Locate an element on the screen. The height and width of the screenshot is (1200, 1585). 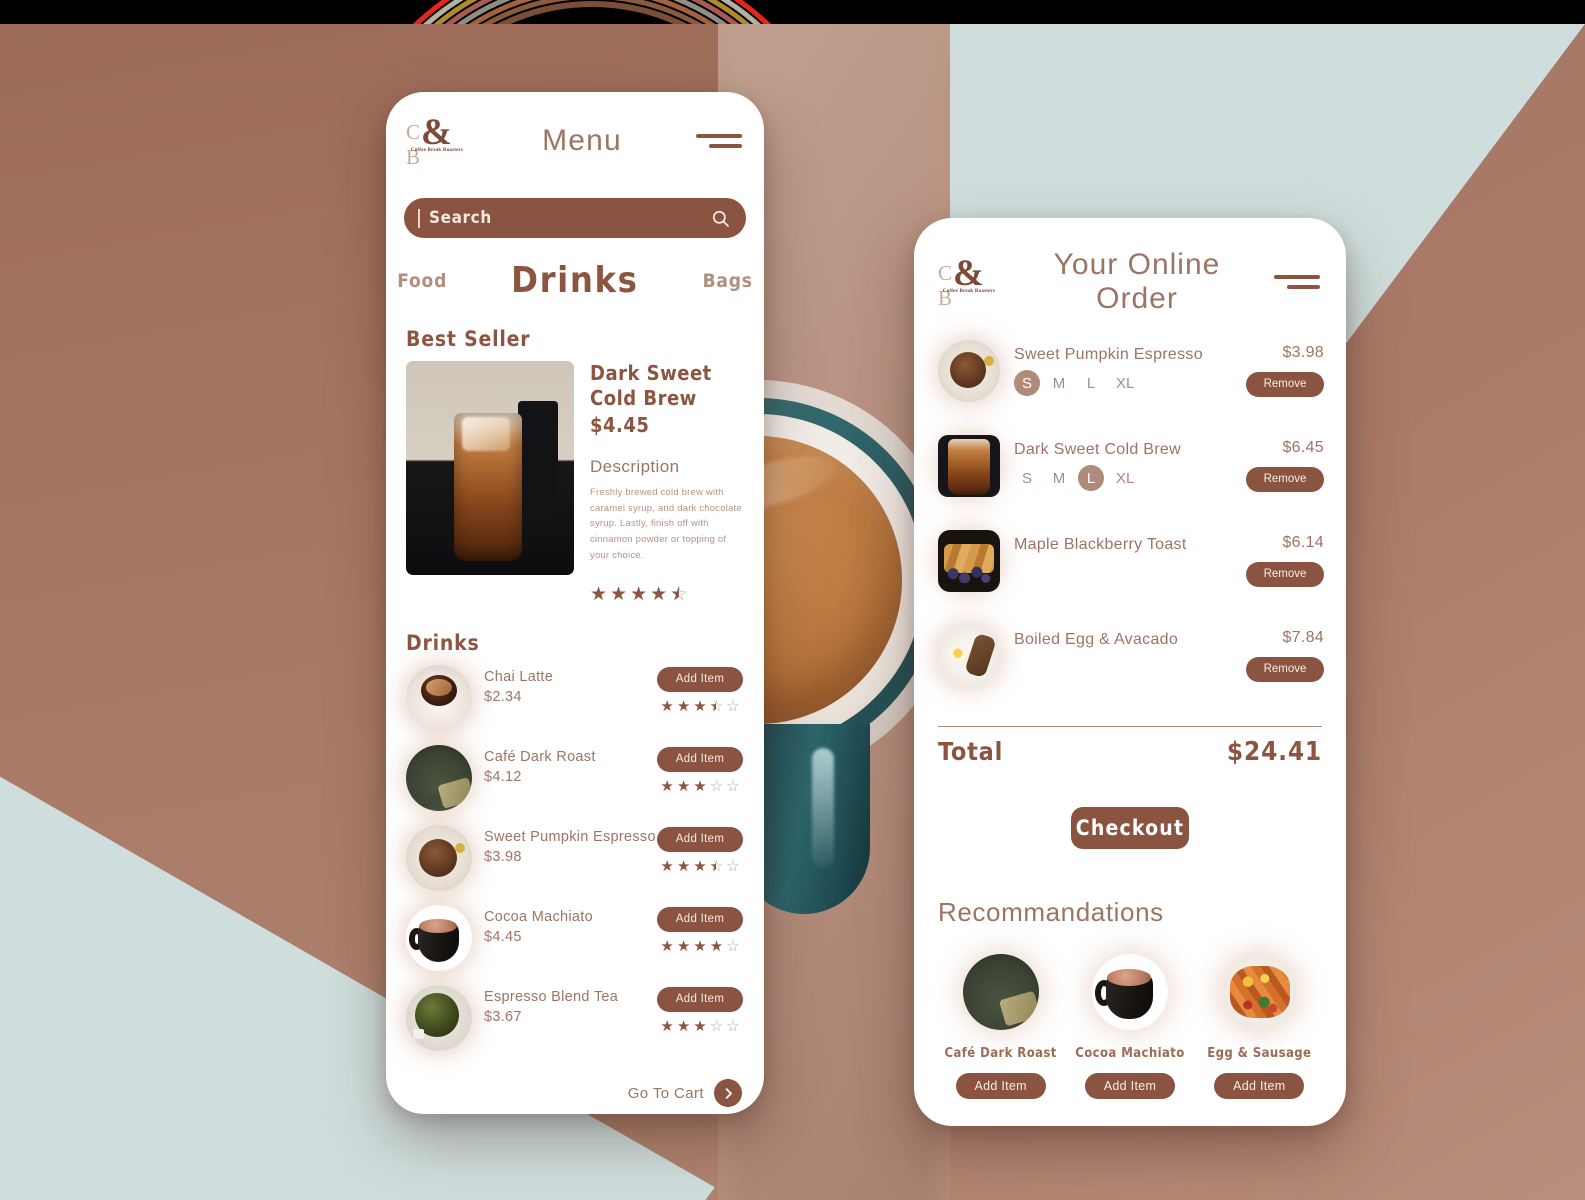
tab-drinks: Drinks is located at coordinates (574, 280).